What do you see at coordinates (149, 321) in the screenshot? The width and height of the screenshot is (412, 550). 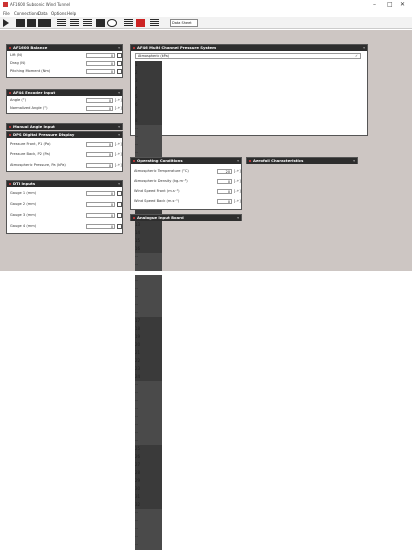 I see `channel-header: 17` at bounding box center [149, 321].